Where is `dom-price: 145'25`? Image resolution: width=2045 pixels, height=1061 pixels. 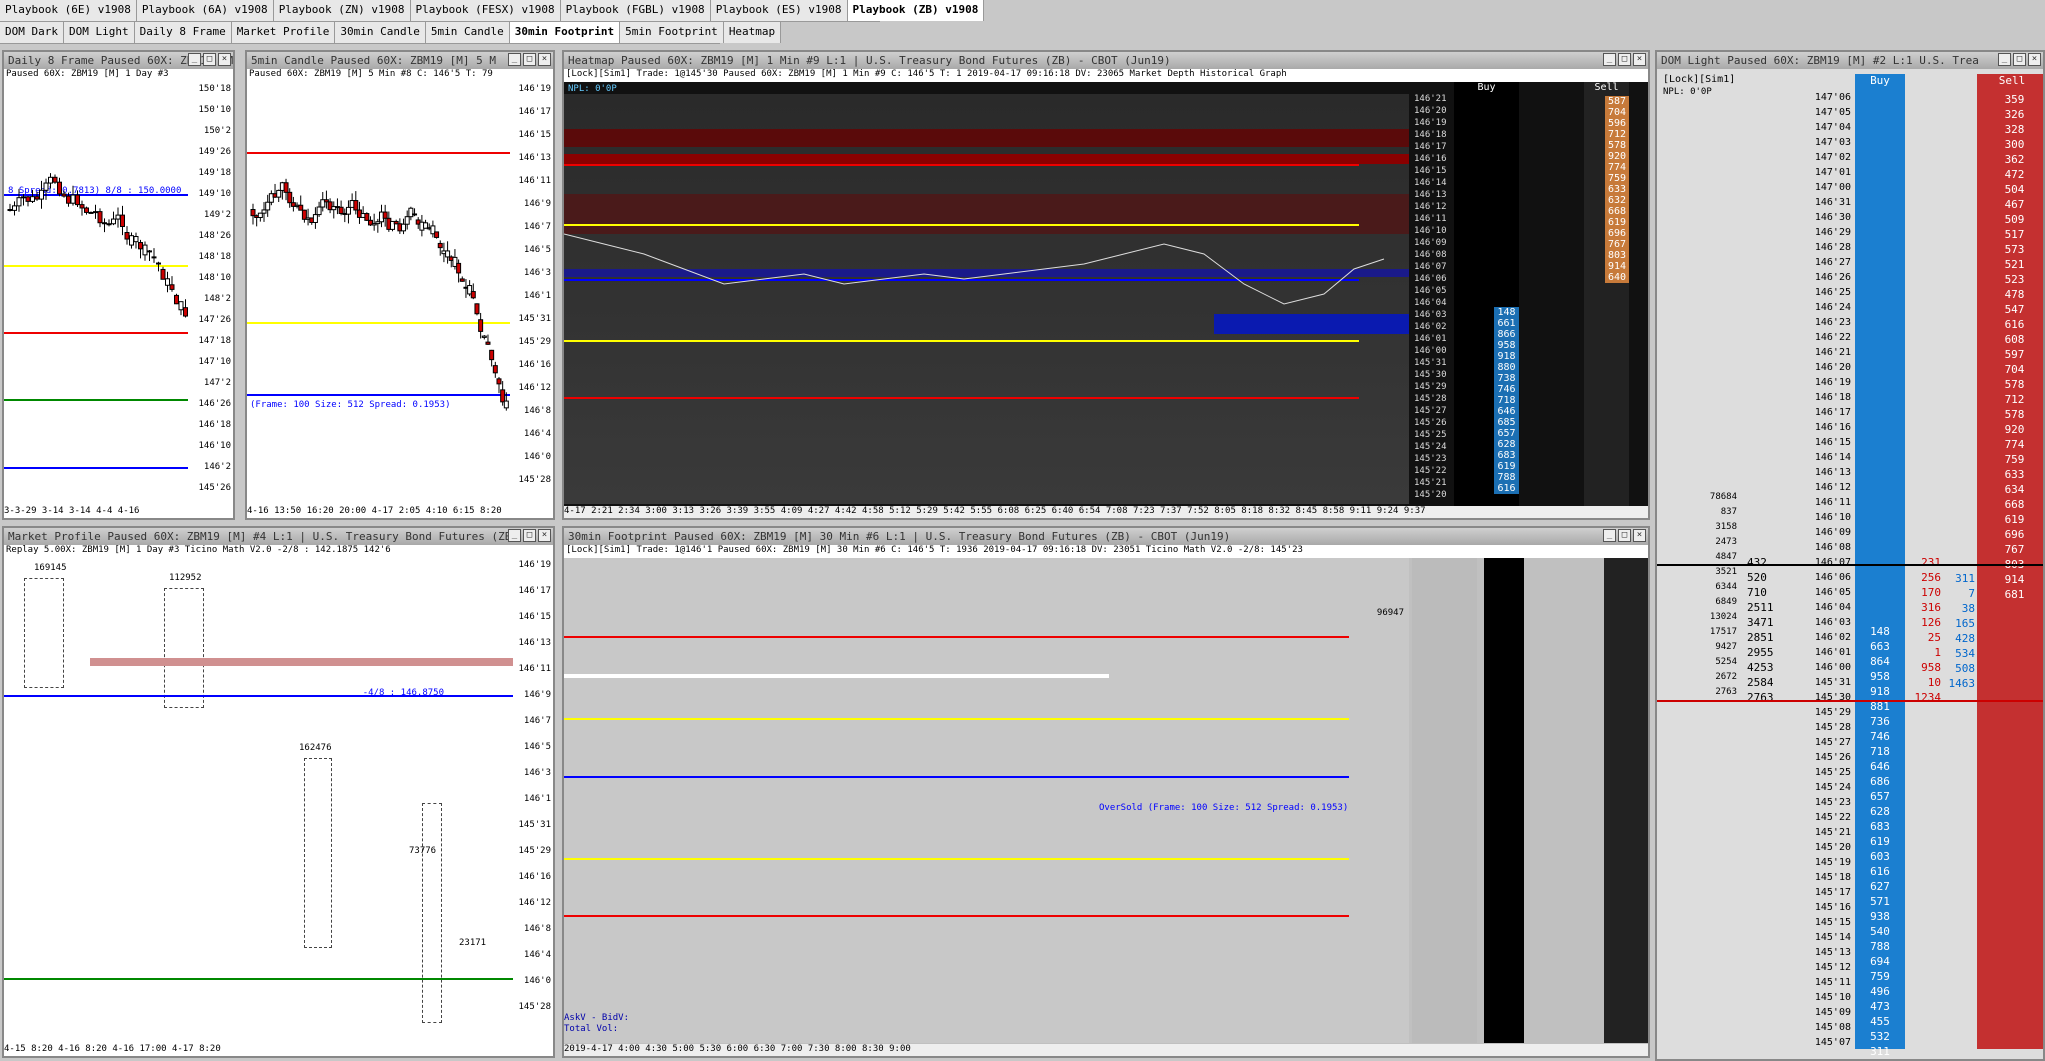
dom-price: 145'25 is located at coordinates (1833, 772).